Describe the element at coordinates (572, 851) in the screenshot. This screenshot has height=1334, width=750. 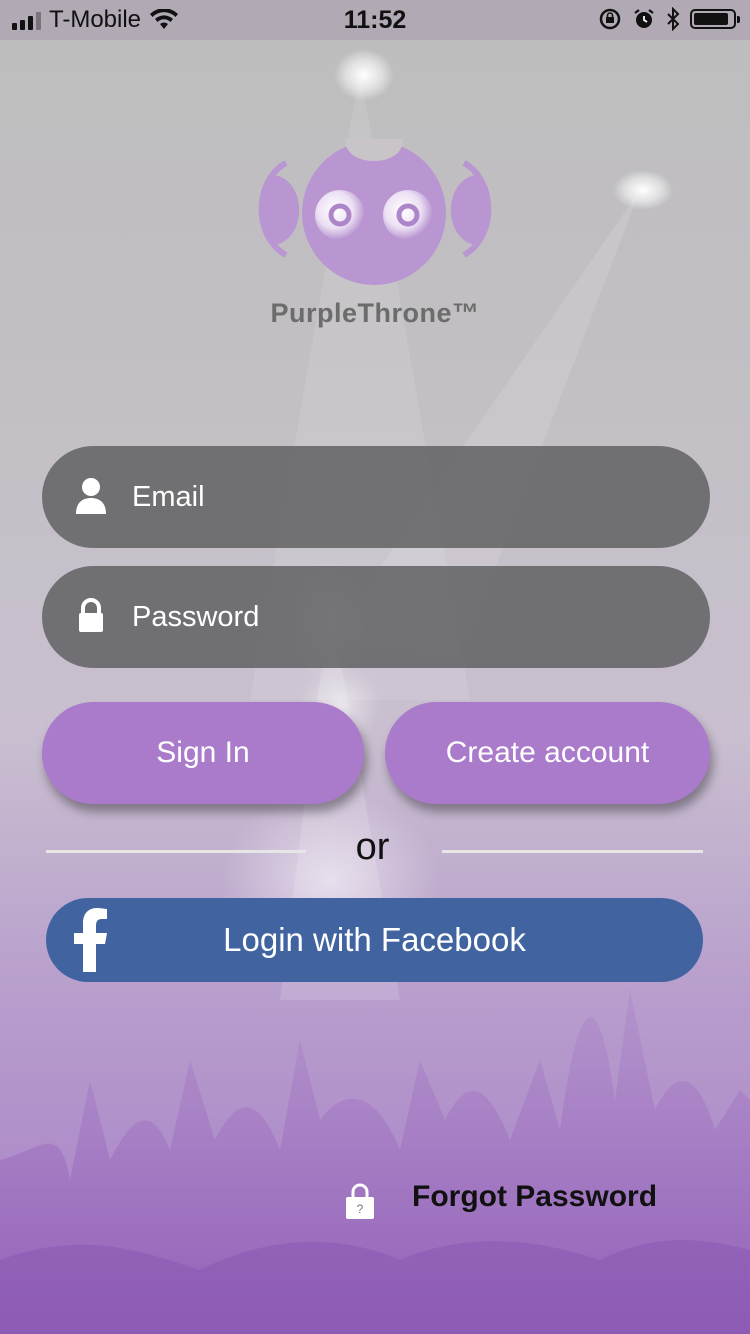
I see `divider-right` at that location.